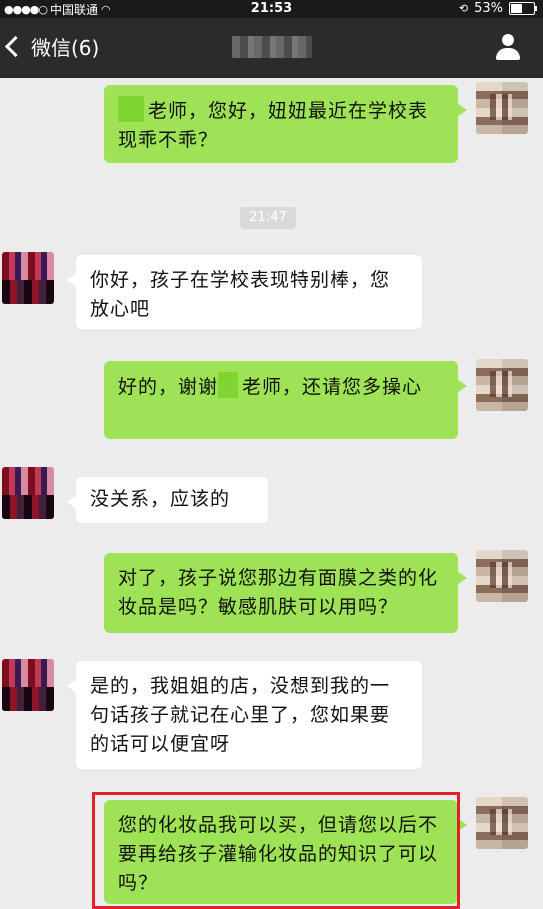 Image resolution: width=543 pixels, height=909 pixels. What do you see at coordinates (273, 125) in the screenshot?
I see `message-text: 老师，您好，妞妞最近在学校表现乖不乖？` at bounding box center [273, 125].